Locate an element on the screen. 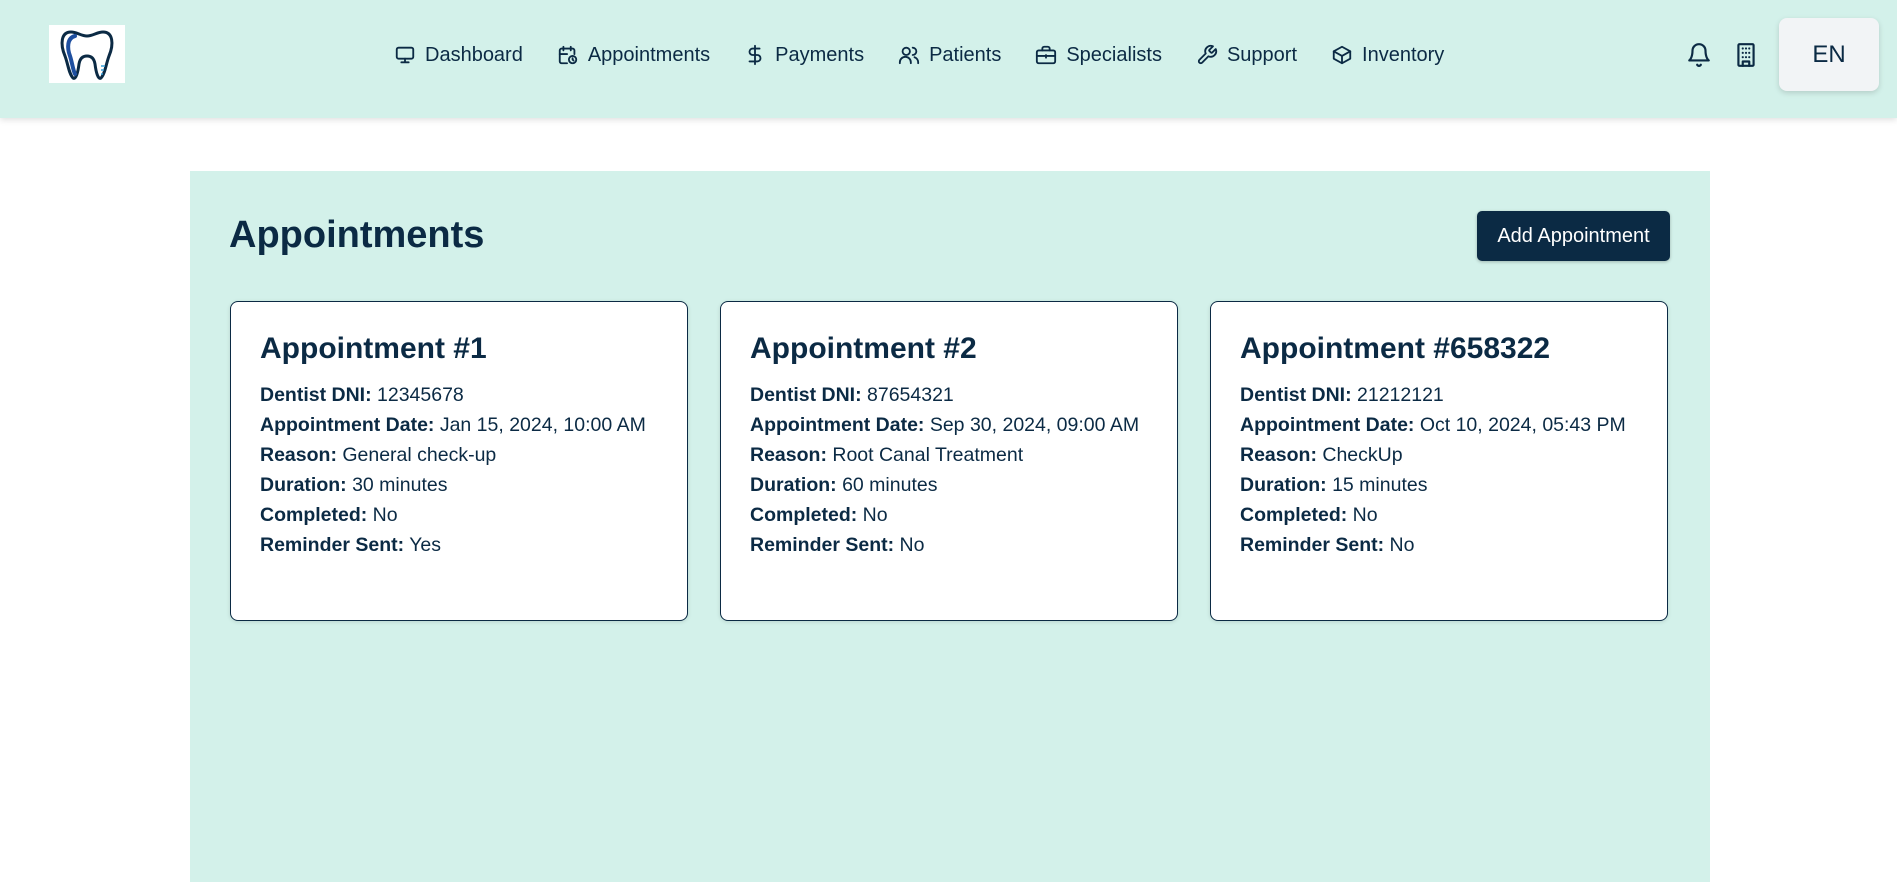  field-value: 60 minutes is located at coordinates (890, 485).